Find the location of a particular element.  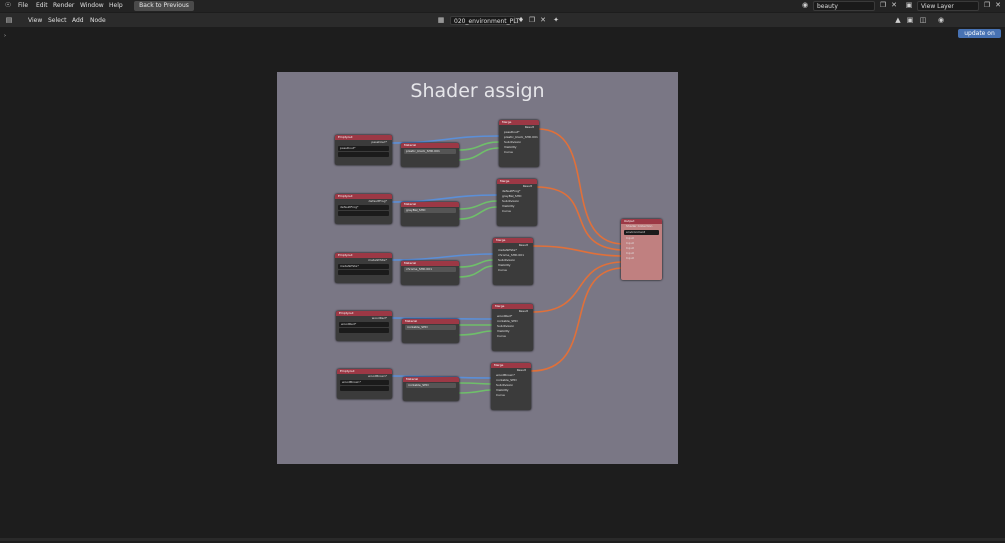

output-socket-label: woodBrown* is located at coordinates (377, 376).